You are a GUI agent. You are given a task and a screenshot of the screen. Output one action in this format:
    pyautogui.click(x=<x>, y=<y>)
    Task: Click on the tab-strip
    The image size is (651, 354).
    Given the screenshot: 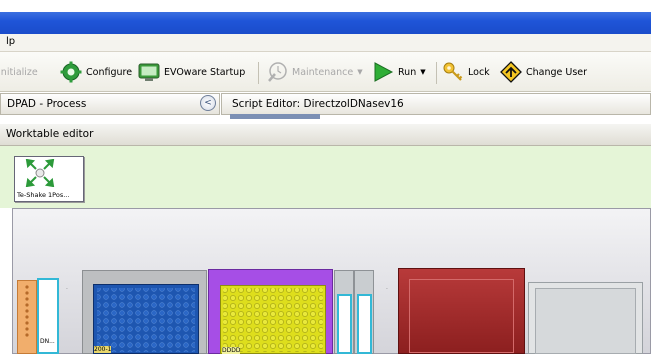 What is the action you would take?
    pyautogui.click(x=275, y=116)
    